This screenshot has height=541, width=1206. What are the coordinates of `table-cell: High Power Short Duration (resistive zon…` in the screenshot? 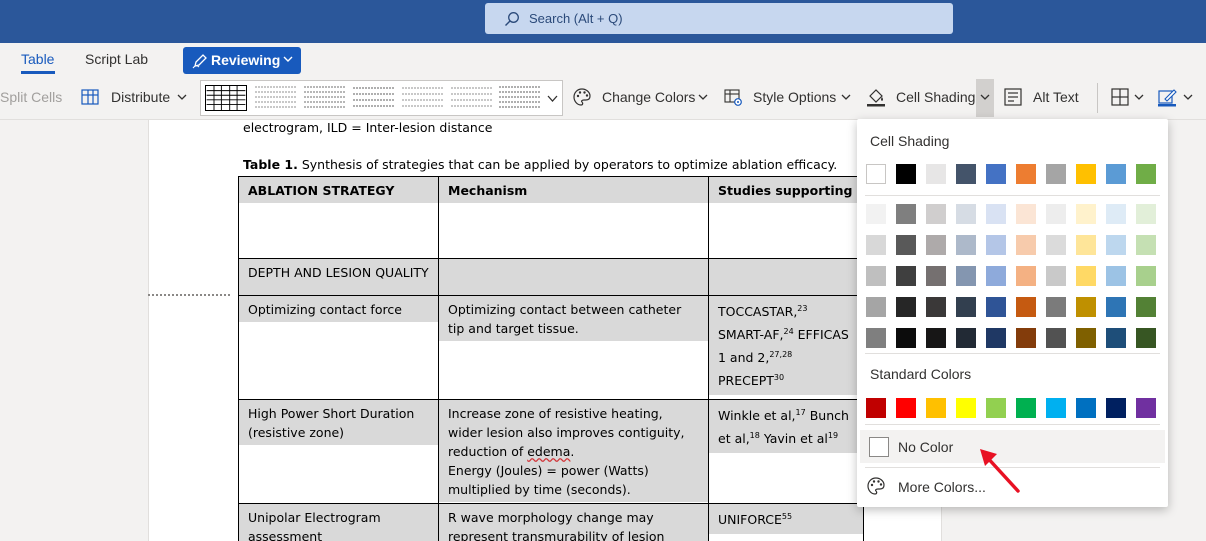 It's located at (338, 451).